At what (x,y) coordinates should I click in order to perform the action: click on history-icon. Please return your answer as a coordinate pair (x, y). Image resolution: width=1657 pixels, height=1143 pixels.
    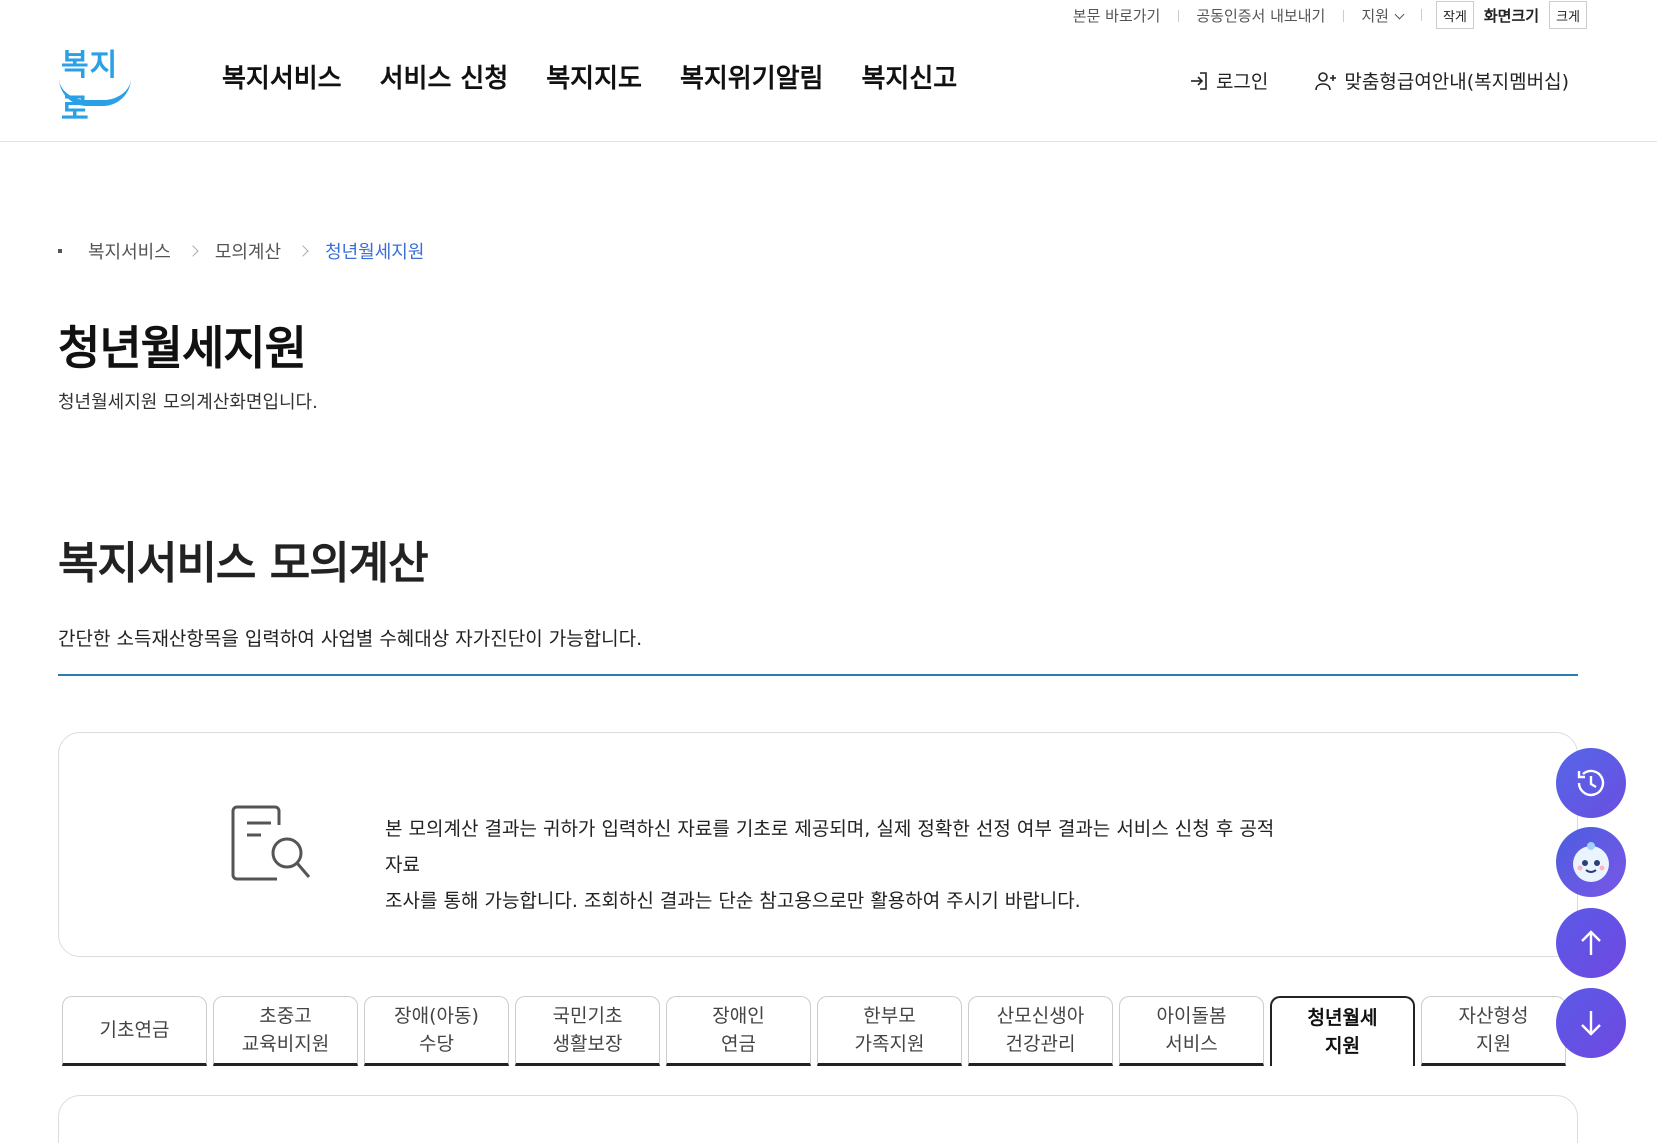
    Looking at the image, I should click on (1591, 783).